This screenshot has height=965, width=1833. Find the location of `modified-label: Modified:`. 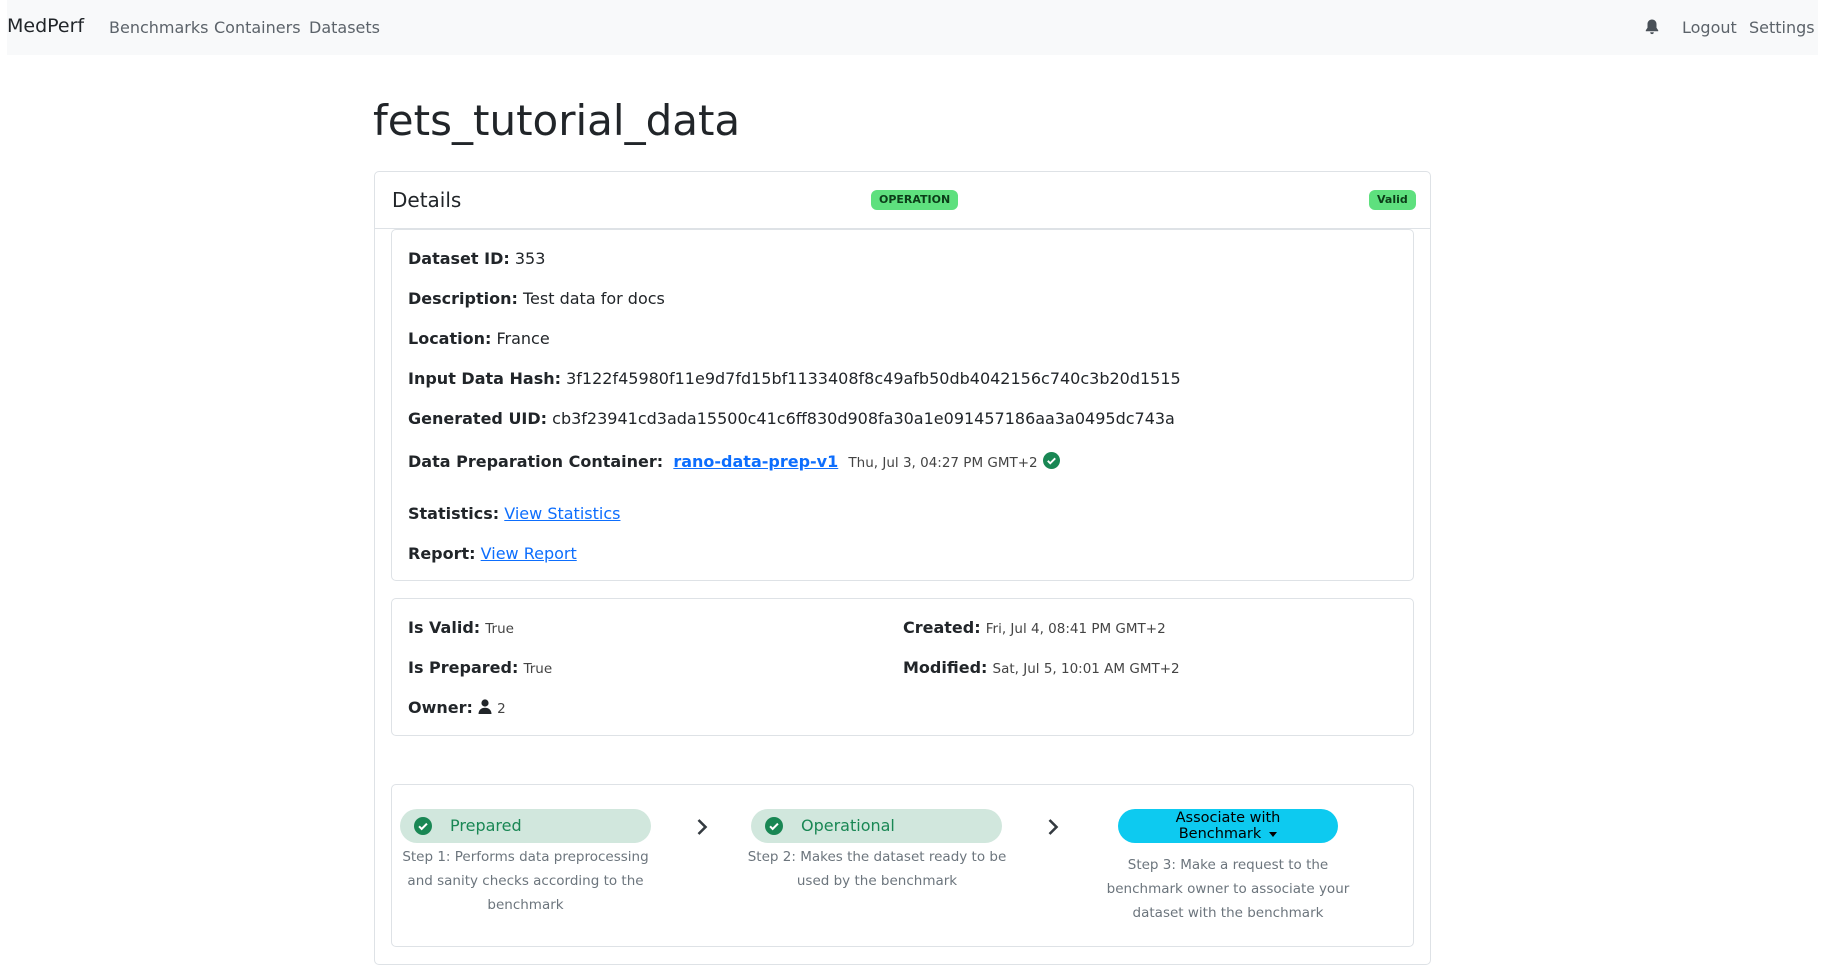

modified-label: Modified: is located at coordinates (945, 667).